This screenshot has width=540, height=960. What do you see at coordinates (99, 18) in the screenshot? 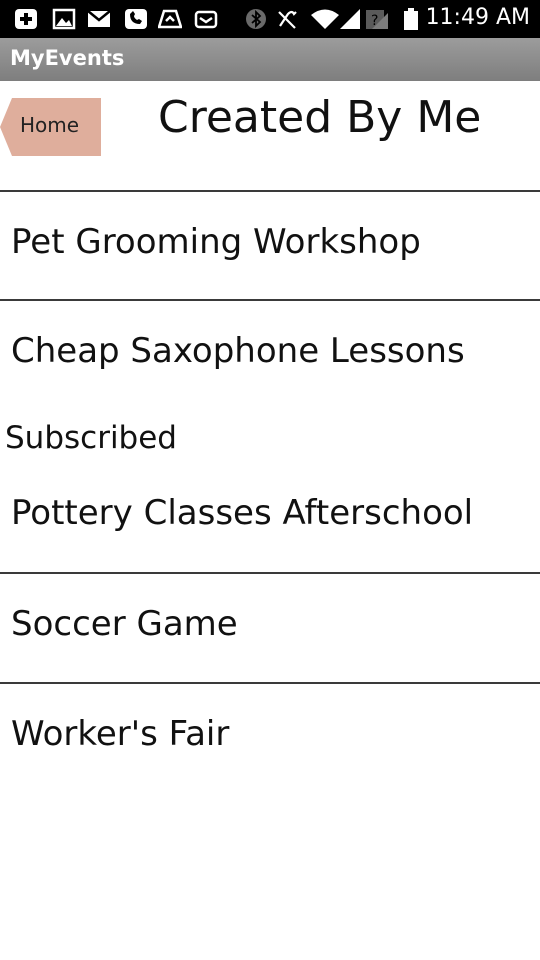
I see `gmail-icon` at bounding box center [99, 18].